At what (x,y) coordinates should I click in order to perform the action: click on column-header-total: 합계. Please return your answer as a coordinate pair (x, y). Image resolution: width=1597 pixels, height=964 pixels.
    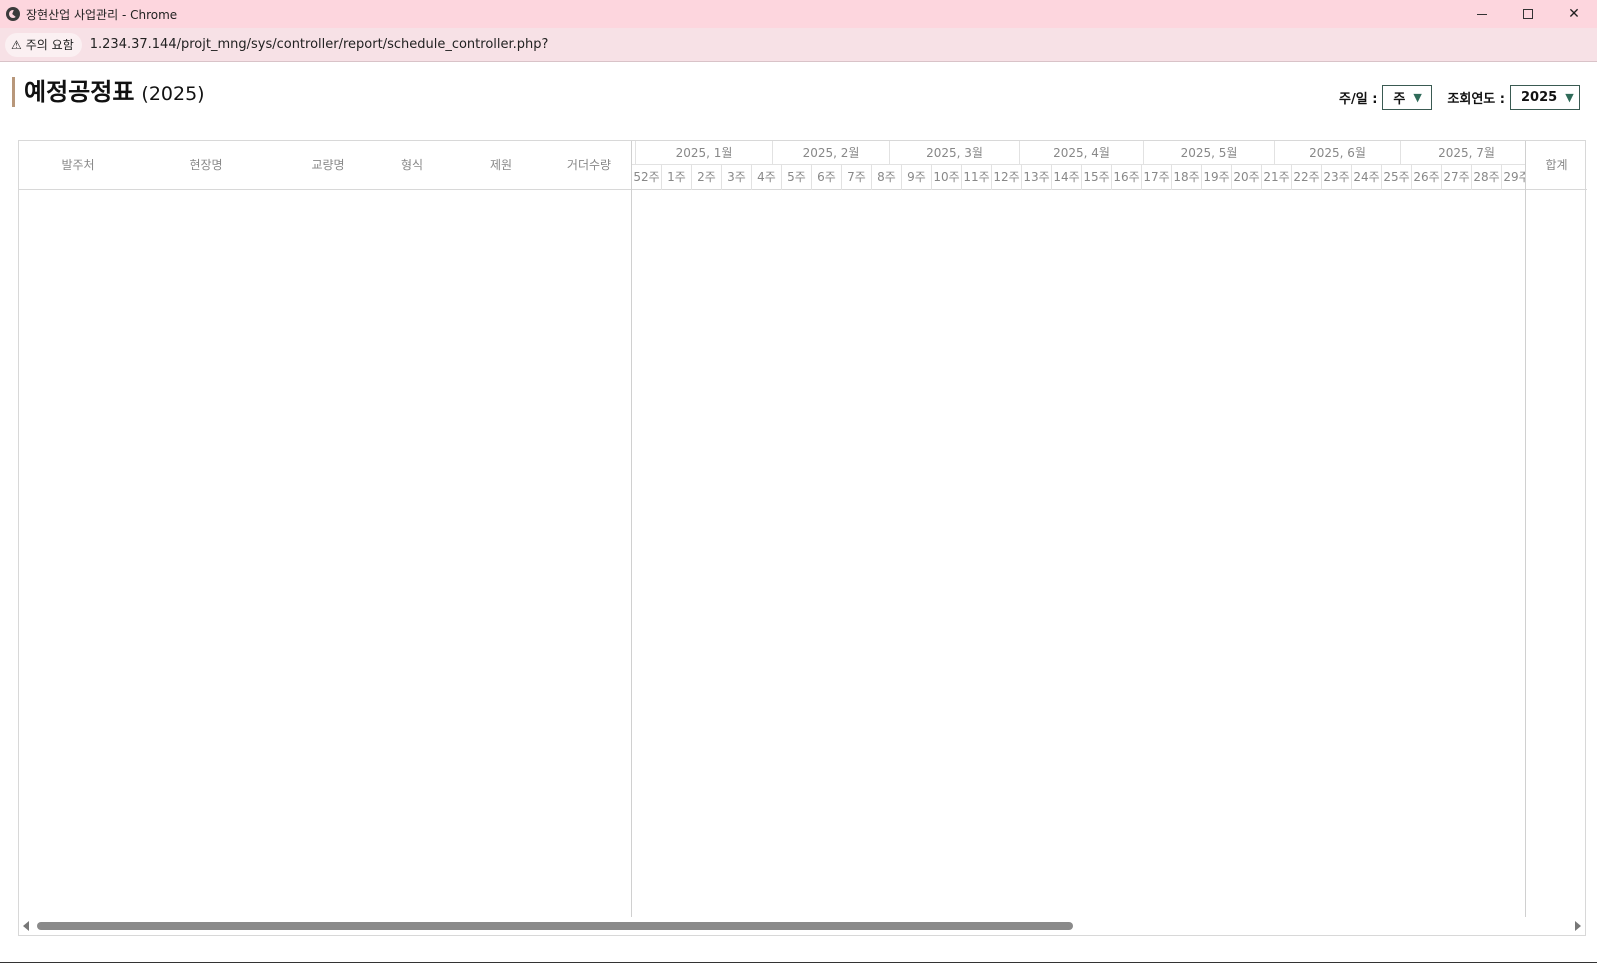
    Looking at the image, I should click on (1556, 165).